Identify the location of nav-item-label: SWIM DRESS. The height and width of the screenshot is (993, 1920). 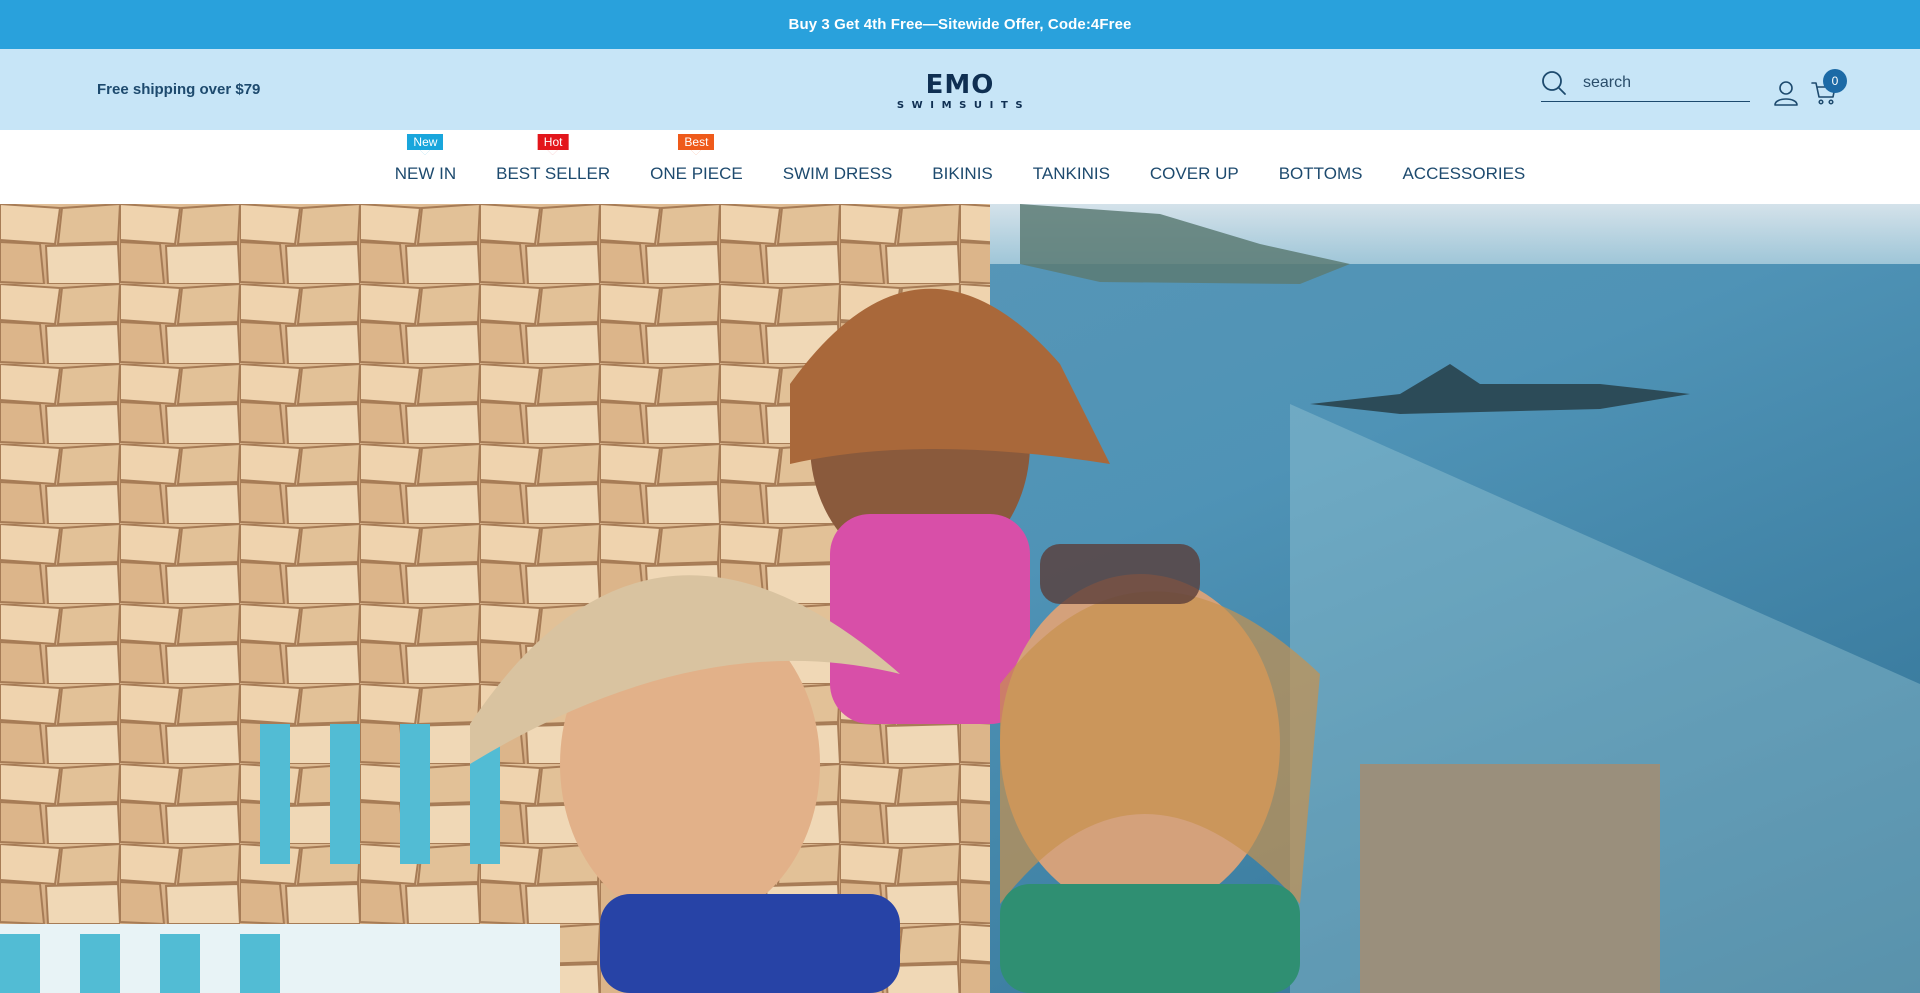
(837, 173).